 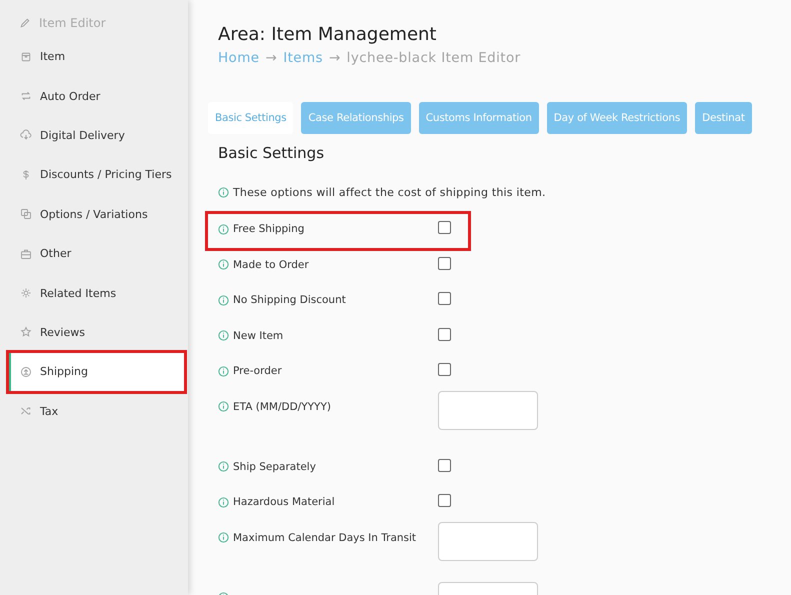 I want to click on copies-icon, so click(x=26, y=214).